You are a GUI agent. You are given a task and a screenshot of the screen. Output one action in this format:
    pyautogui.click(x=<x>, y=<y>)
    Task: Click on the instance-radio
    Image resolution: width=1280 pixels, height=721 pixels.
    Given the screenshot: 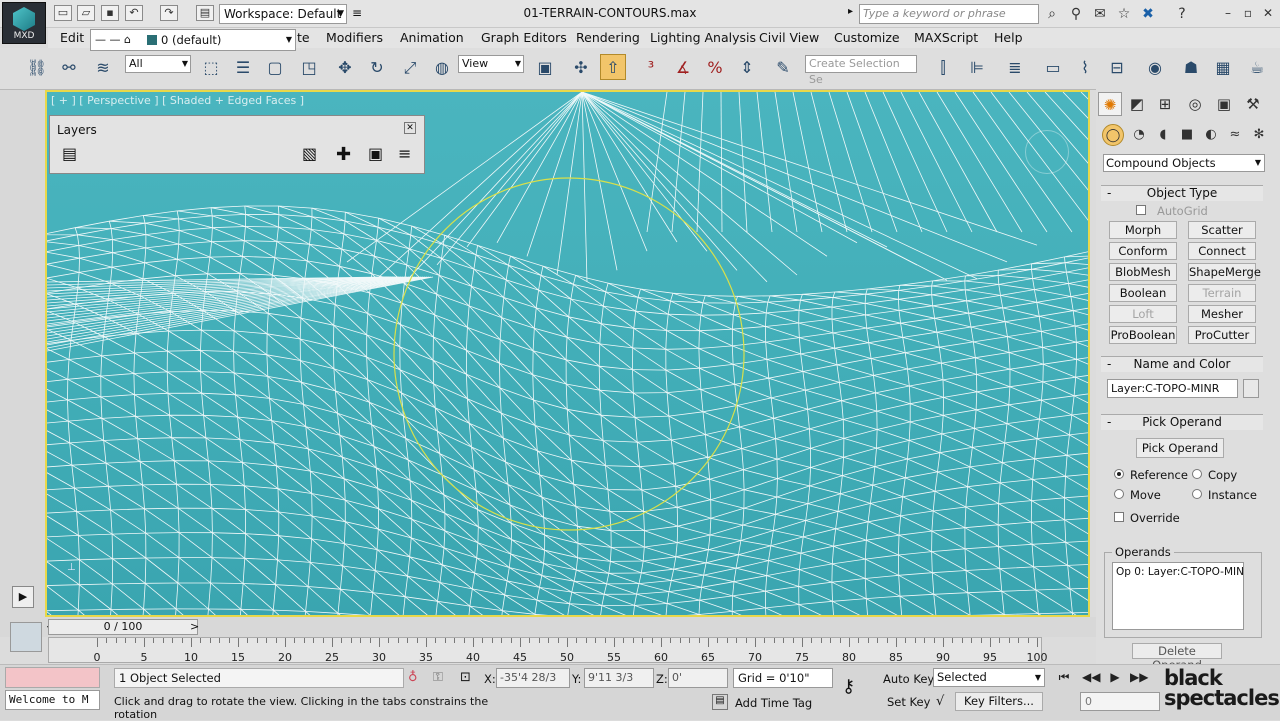 What is the action you would take?
    pyautogui.click(x=1197, y=494)
    